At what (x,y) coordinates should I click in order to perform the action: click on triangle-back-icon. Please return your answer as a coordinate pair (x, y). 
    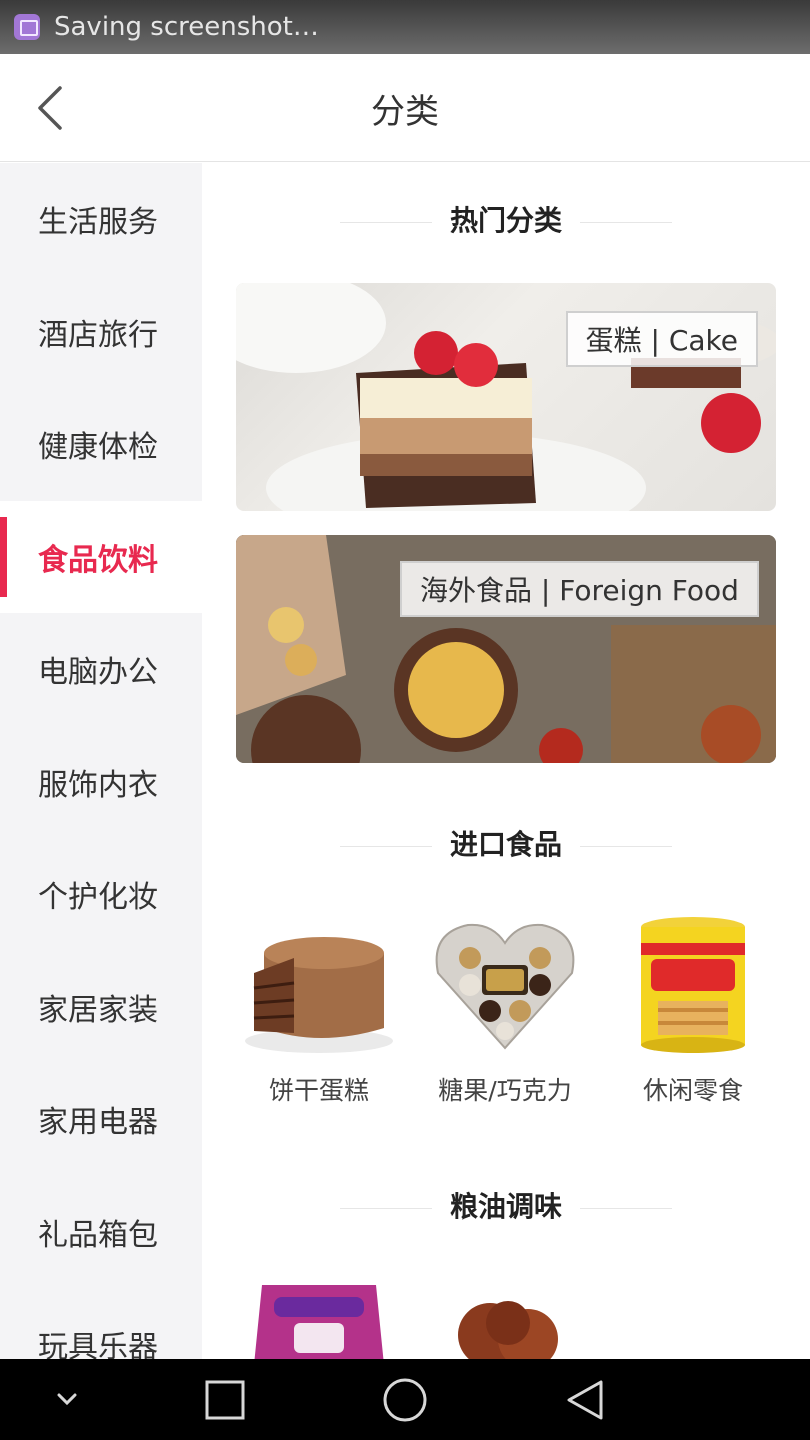
    Looking at the image, I should click on (585, 1400).